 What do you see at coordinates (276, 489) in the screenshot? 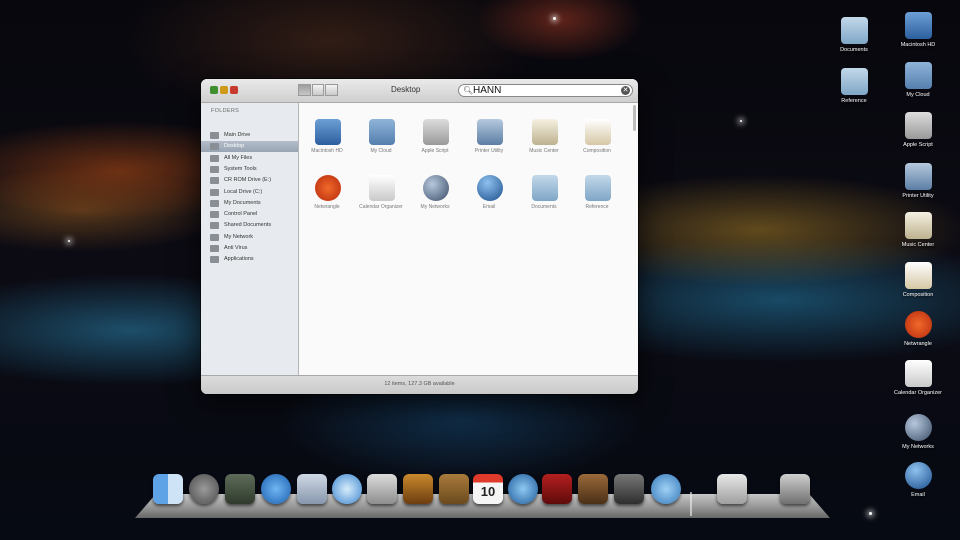
I see `app-store-icon` at bounding box center [276, 489].